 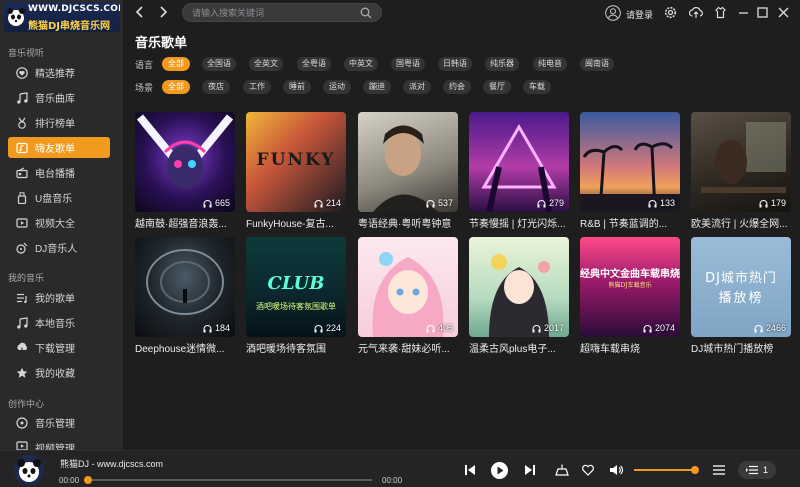 What do you see at coordinates (296, 287) in the screenshot?
I see `playlist-cover: CLUB 酒吧暖场待客氛围歌单 224` at bounding box center [296, 287].